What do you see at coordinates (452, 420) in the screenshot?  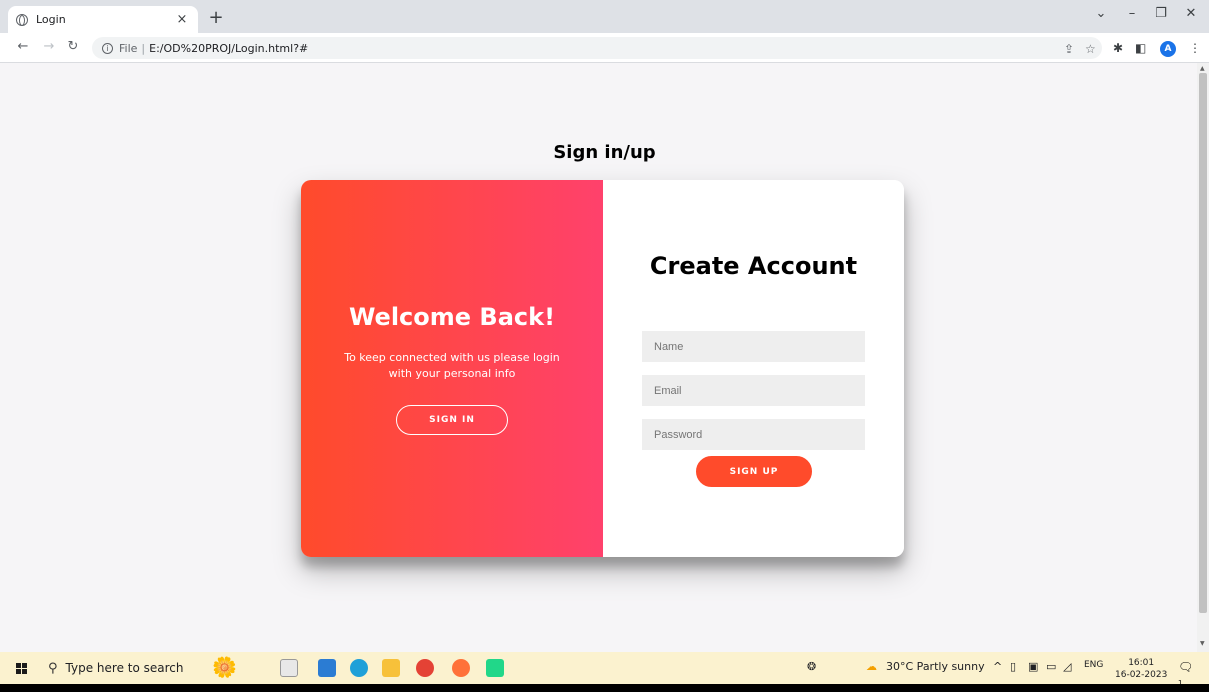 I see `sign-in-button: SIGN IN` at bounding box center [452, 420].